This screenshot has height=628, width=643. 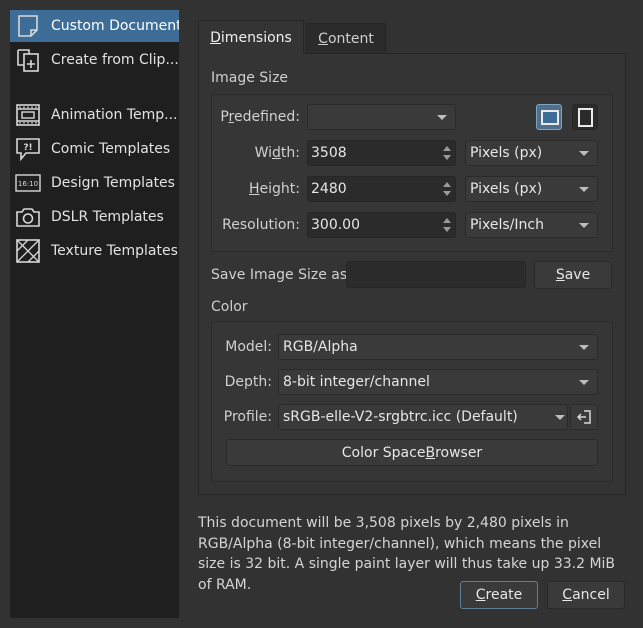 I want to click on sidebar-item-label: Texture Templates, so click(x=114, y=251).